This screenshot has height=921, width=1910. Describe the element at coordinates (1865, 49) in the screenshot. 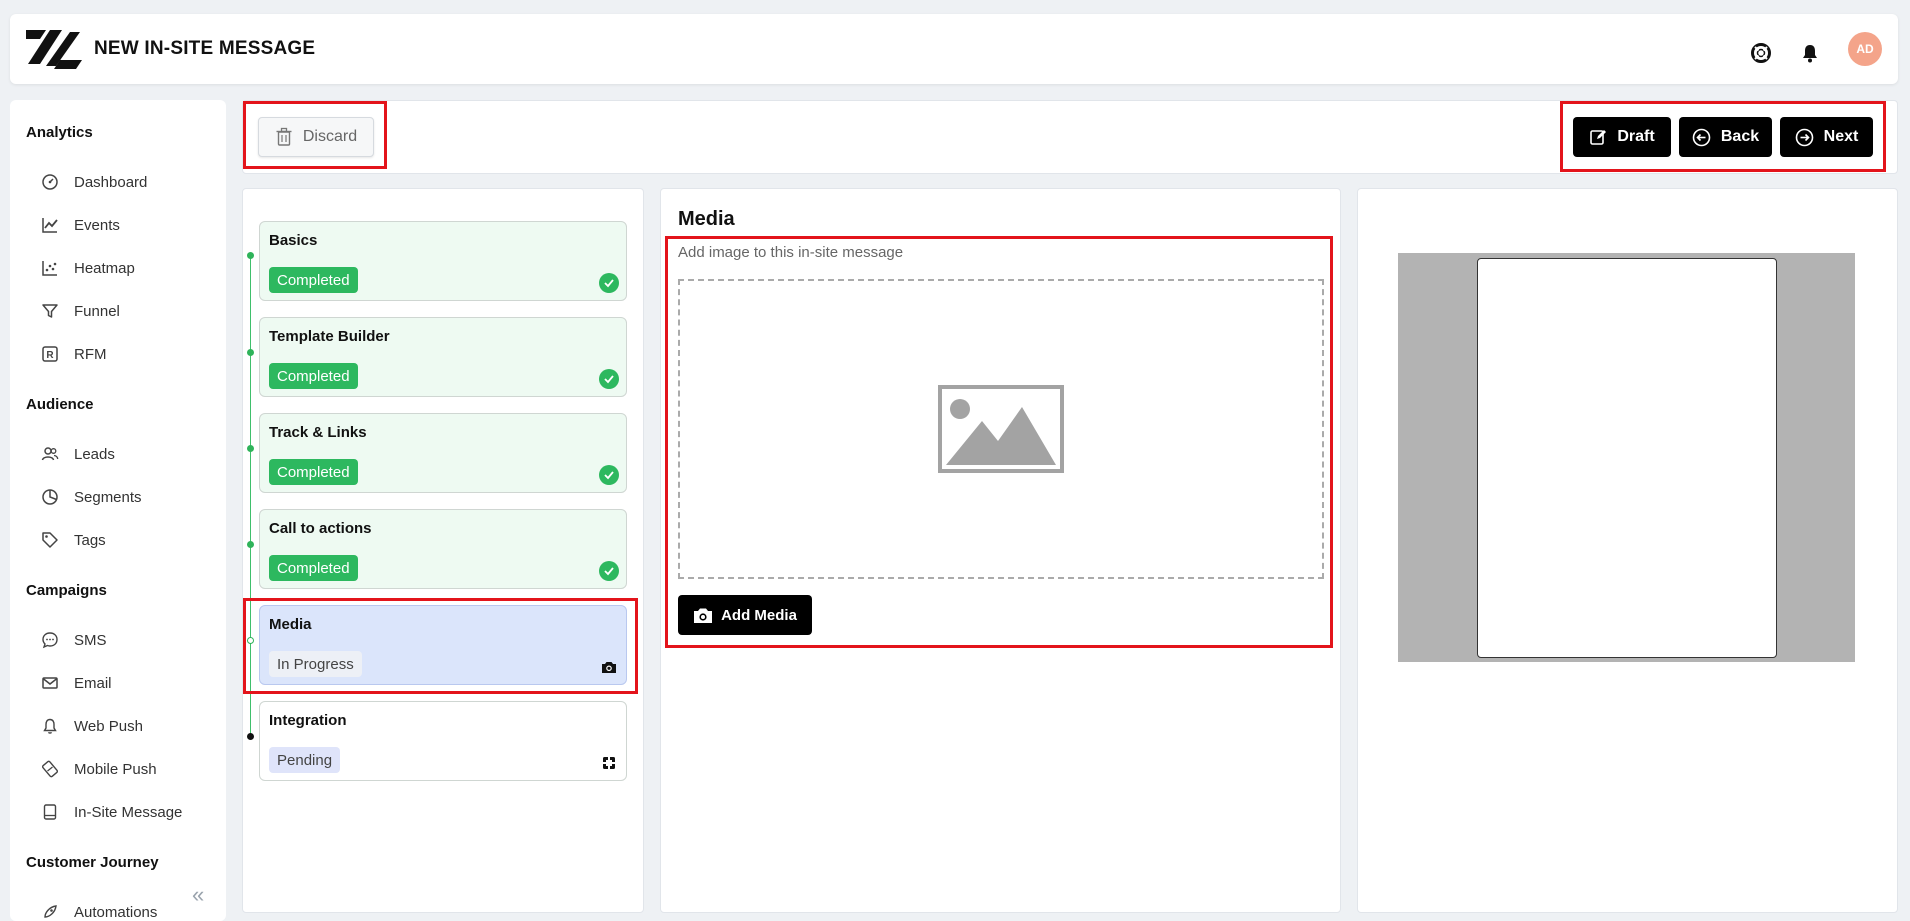

I see `user-avatar: AD` at that location.